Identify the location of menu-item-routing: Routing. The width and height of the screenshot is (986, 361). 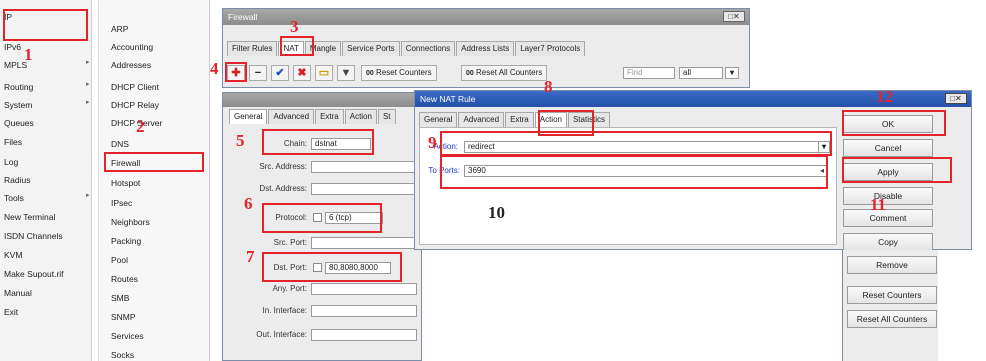
(18, 87).